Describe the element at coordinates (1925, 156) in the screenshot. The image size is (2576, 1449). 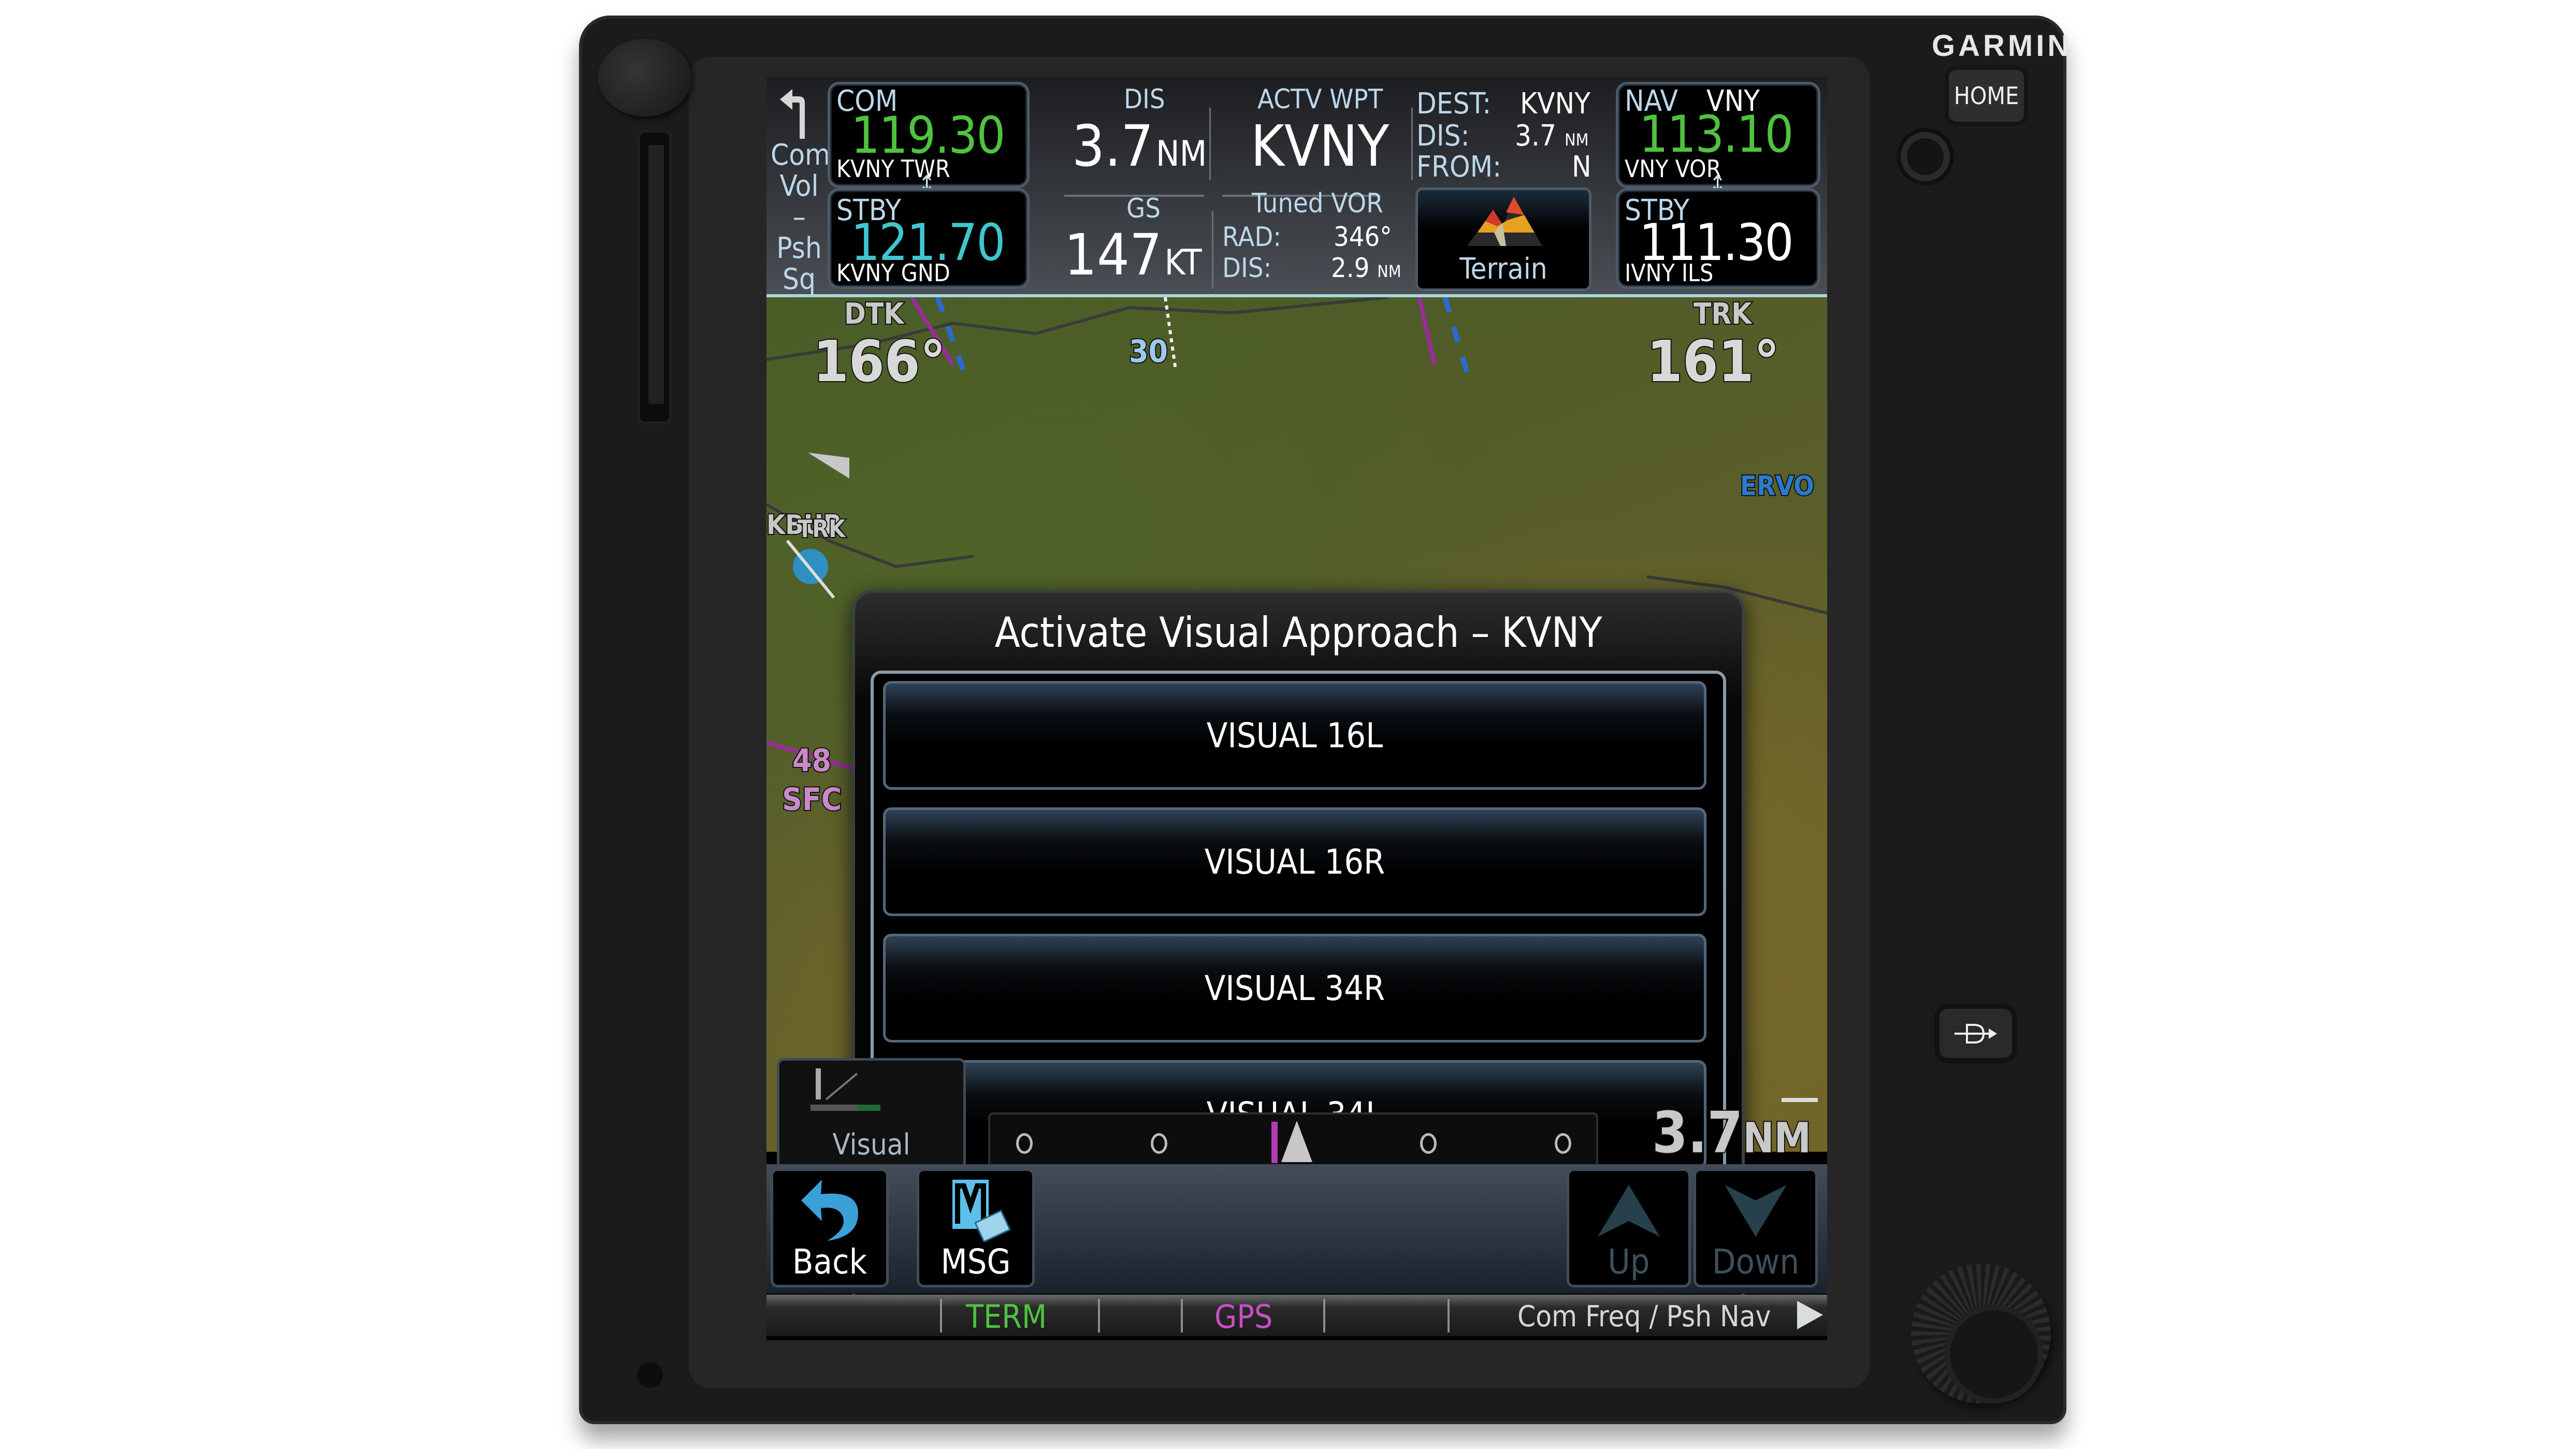
I see `photocell-sensor` at that location.